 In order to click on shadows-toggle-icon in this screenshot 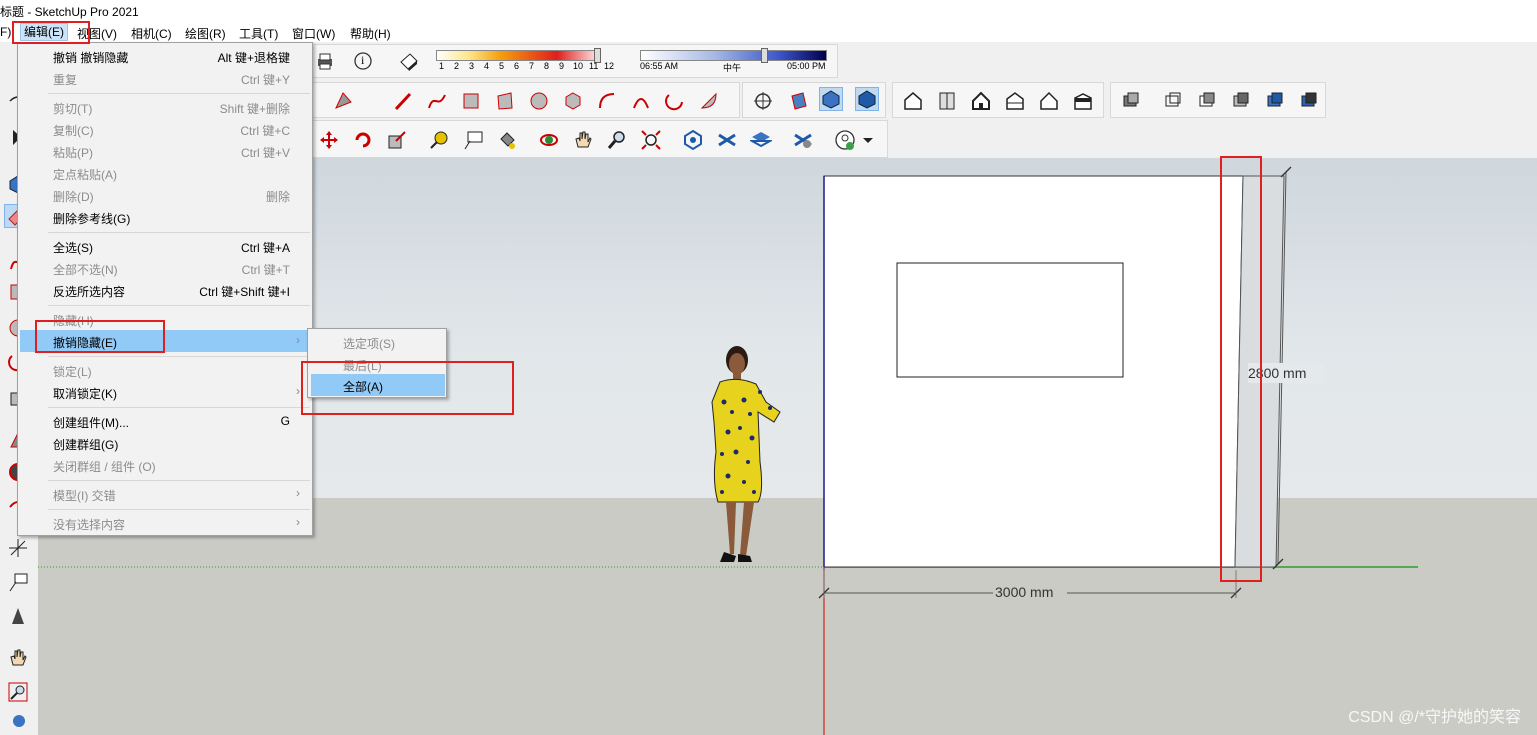, I will do `click(409, 61)`.